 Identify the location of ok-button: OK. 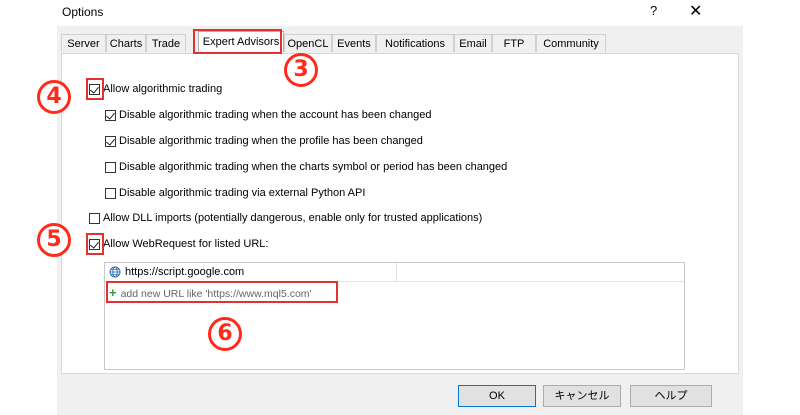
(497, 396).